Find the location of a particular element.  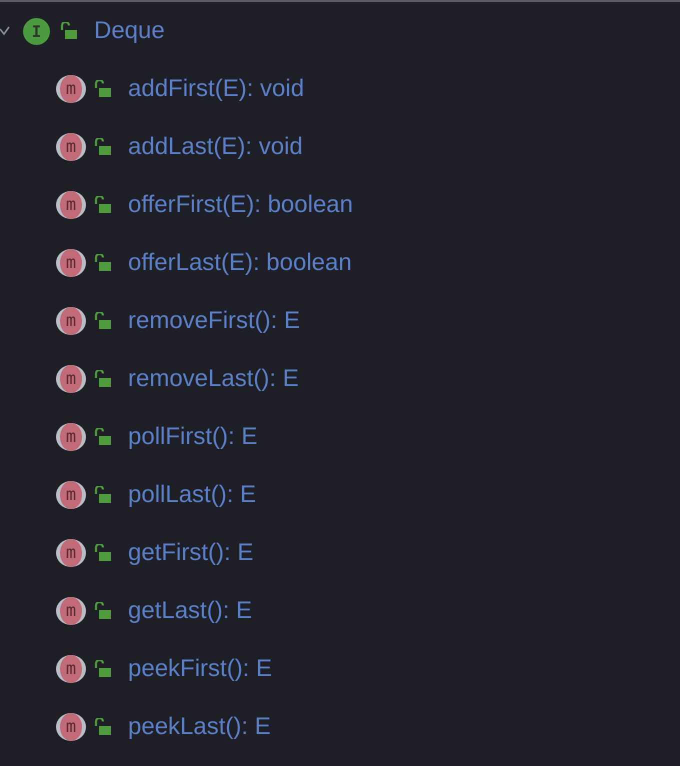

chevron-icon is located at coordinates (5, 31).